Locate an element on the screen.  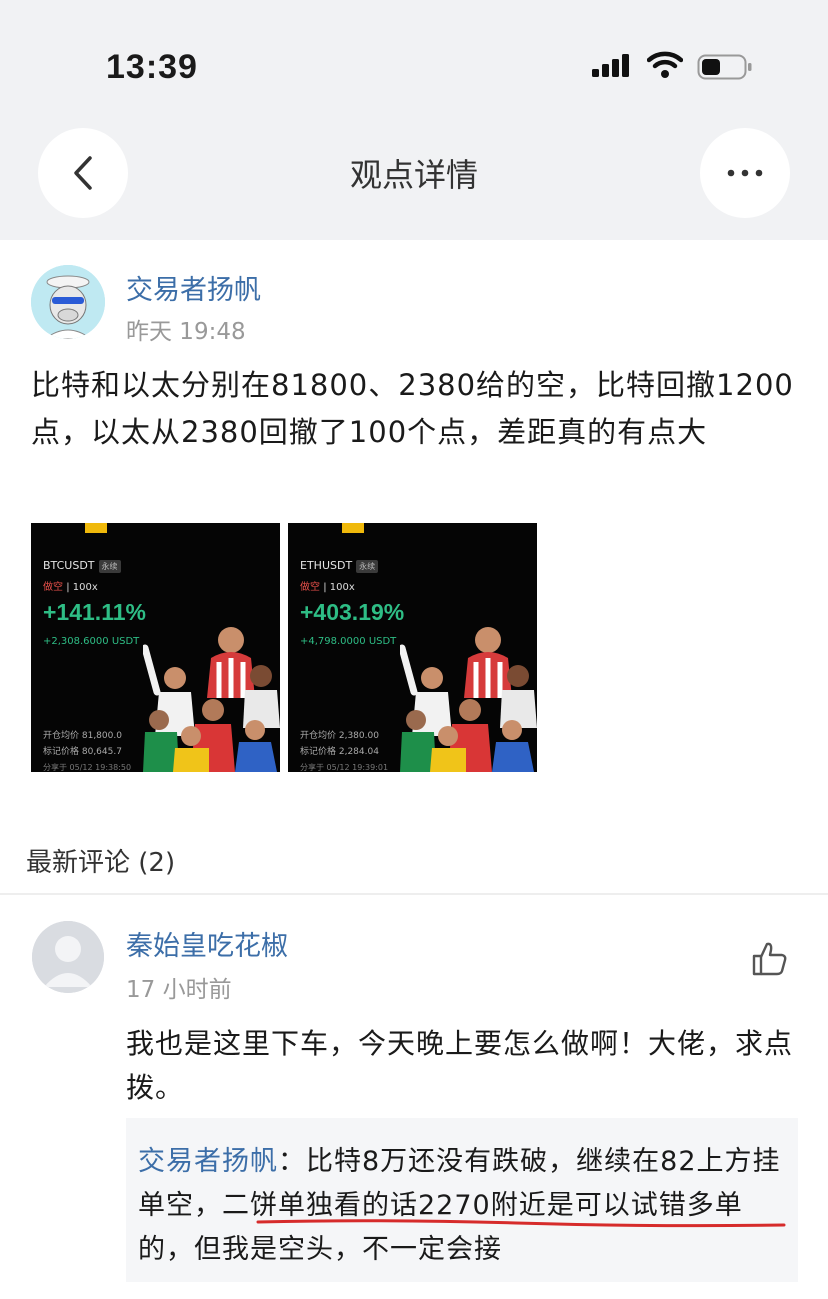
comments-header: 最新评论 (2) is located at coordinates (101, 863).